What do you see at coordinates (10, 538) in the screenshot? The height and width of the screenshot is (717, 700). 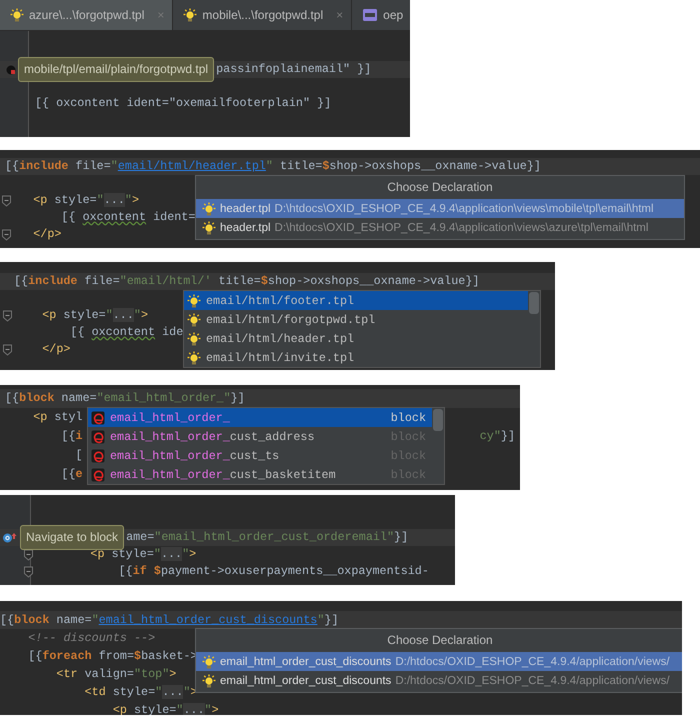 I see `target-icon` at bounding box center [10, 538].